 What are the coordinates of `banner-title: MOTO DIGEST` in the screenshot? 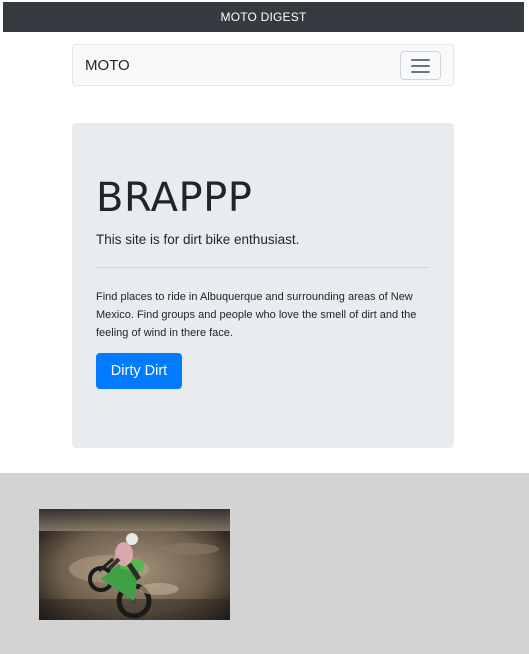 It's located at (263, 17).